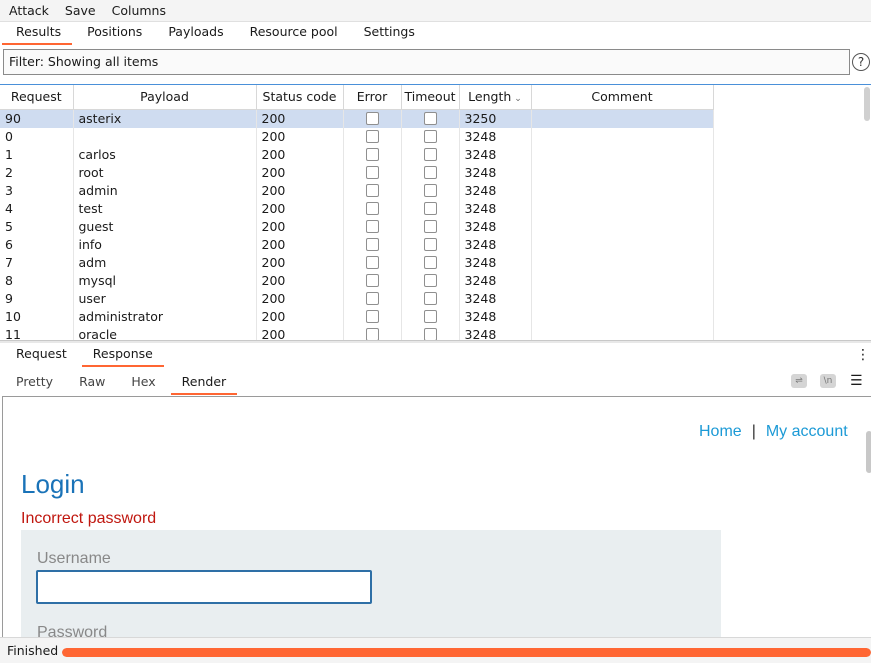  I want to click on table-row: 0 200 3248, so click(357, 136).